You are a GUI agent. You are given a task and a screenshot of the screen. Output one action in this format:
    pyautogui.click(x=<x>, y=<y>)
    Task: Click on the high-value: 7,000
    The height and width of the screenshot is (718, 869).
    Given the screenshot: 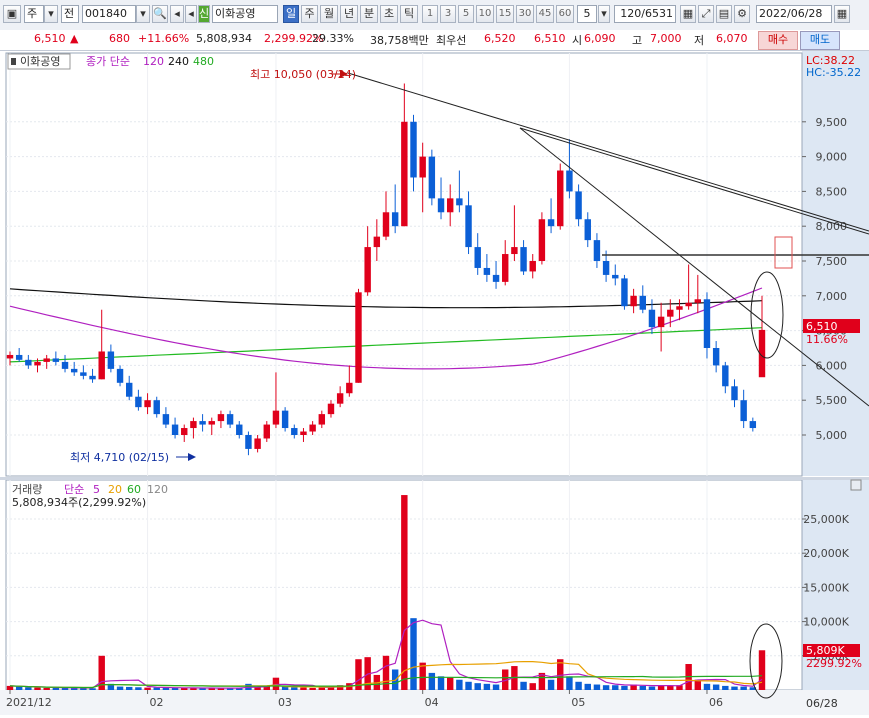 What is the action you would take?
    pyautogui.click(x=666, y=38)
    